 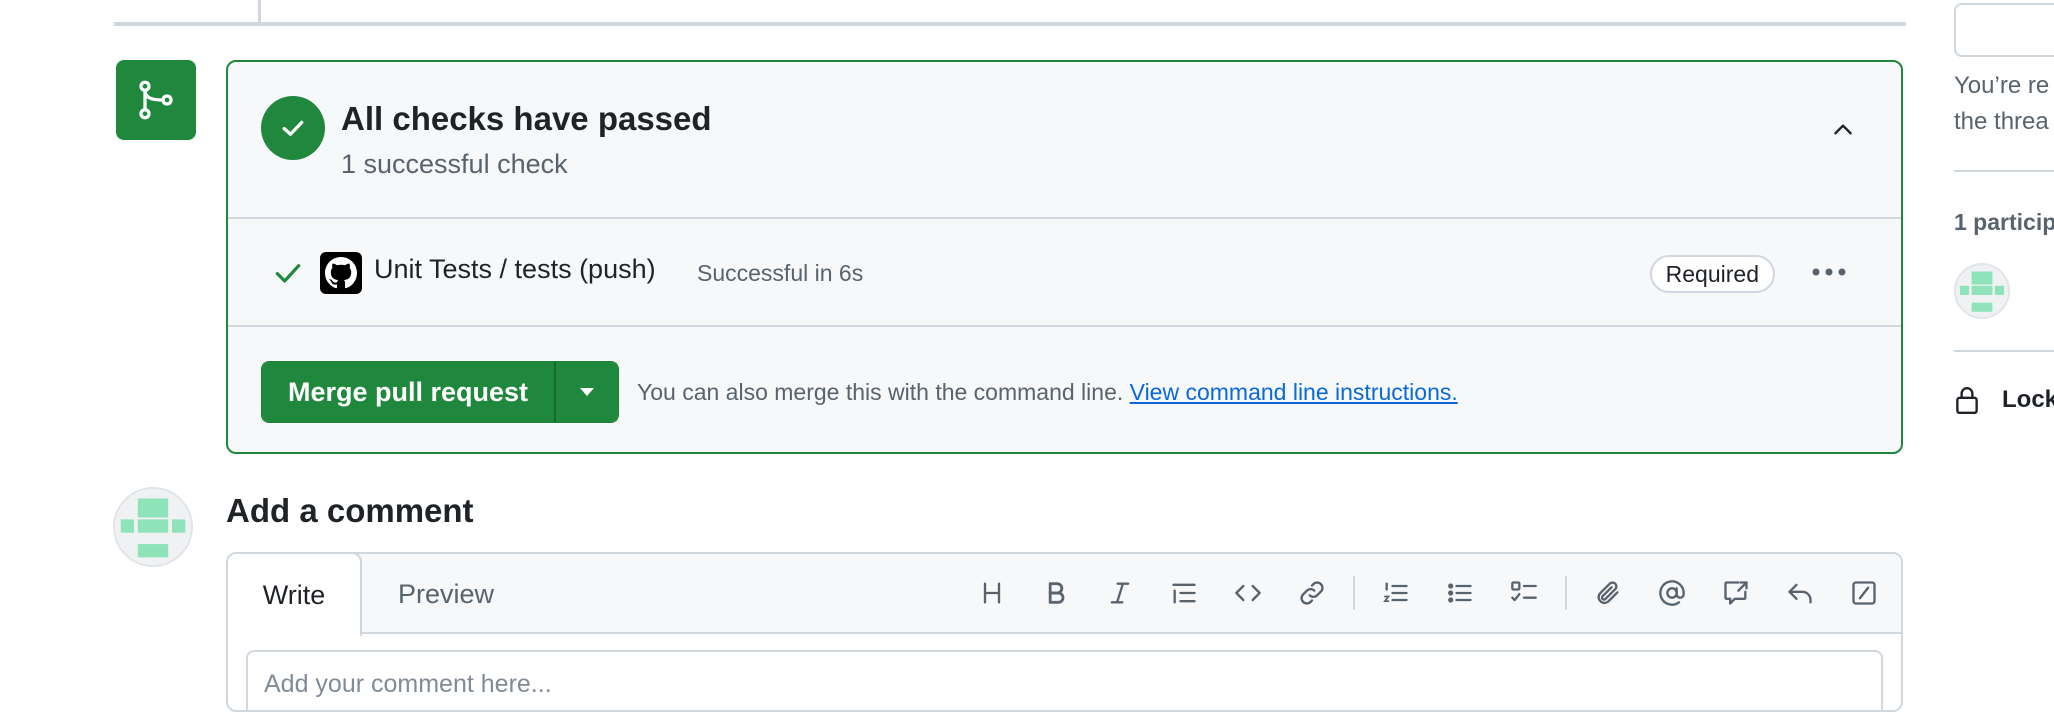 I want to click on kebab-horizontal-icon, so click(x=1829, y=272).